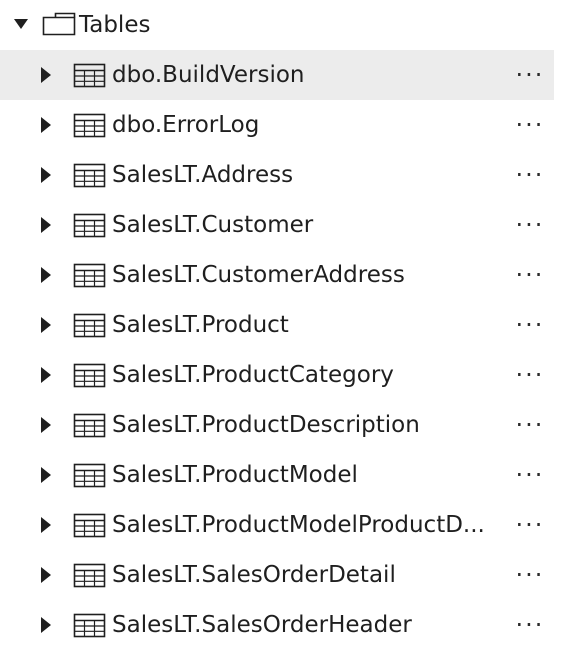  I want to click on tables-folder-node: Tables, so click(277, 25).